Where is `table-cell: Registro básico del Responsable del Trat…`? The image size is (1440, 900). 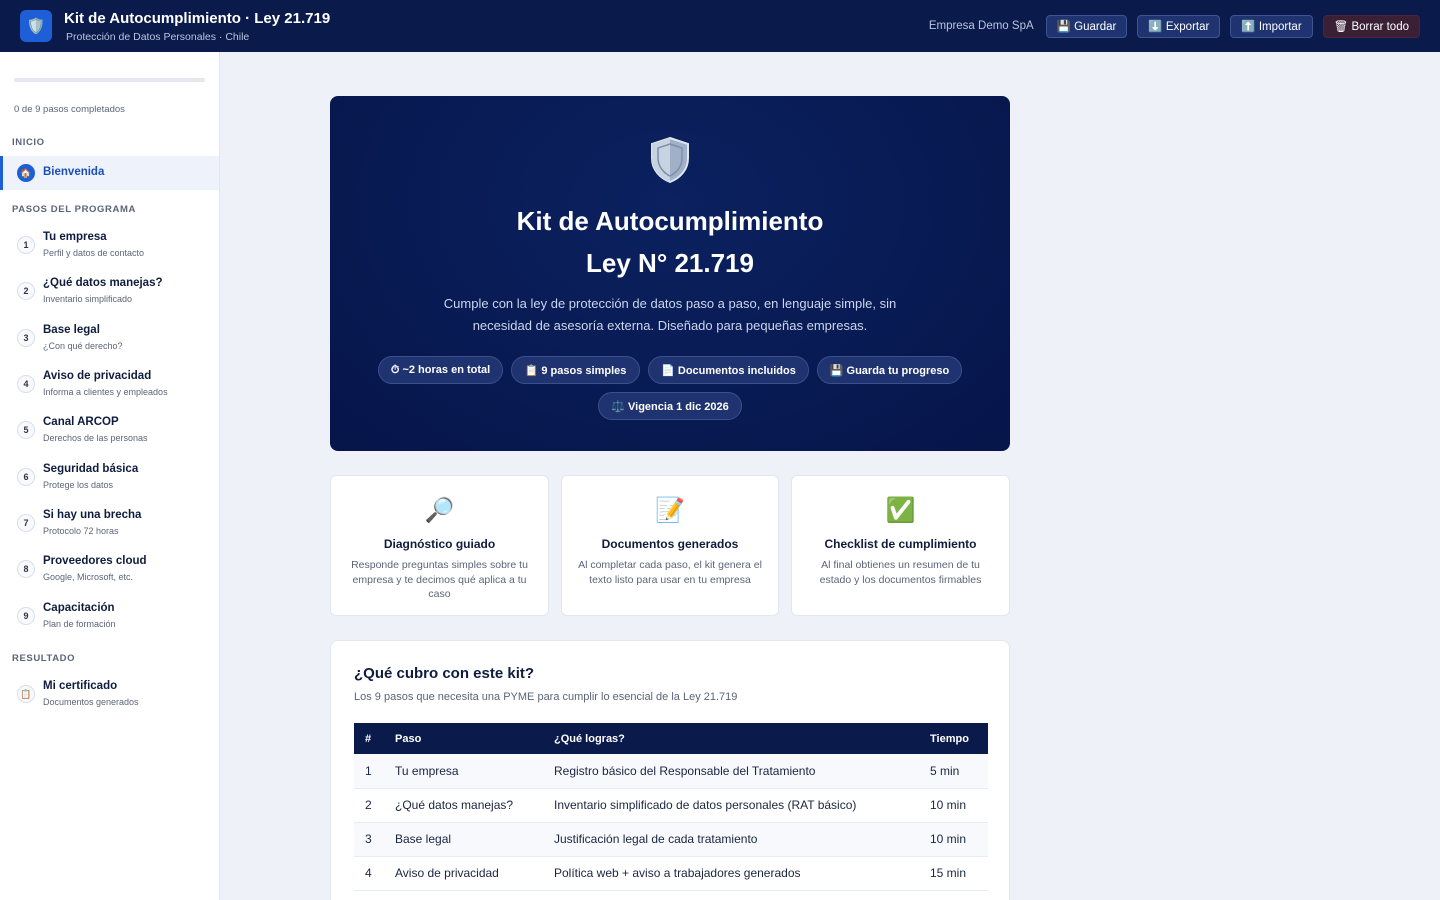
table-cell: Registro básico del Responsable del Trat… is located at coordinates (731, 771).